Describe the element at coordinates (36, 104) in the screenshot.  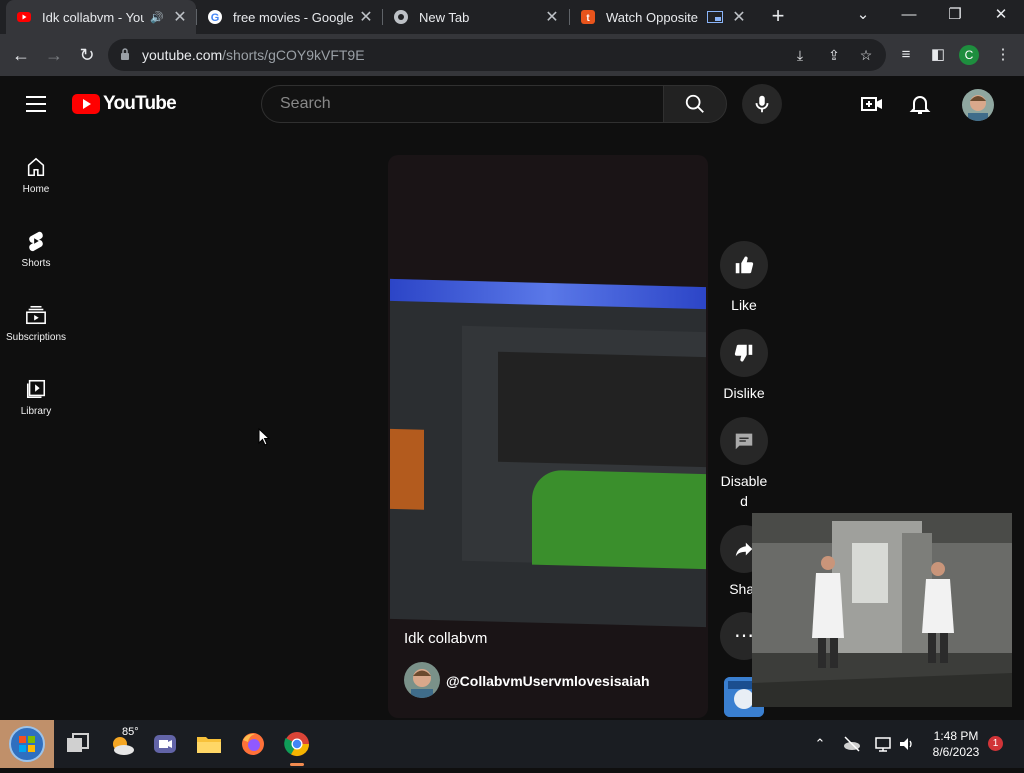
I see `menu-icon` at that location.